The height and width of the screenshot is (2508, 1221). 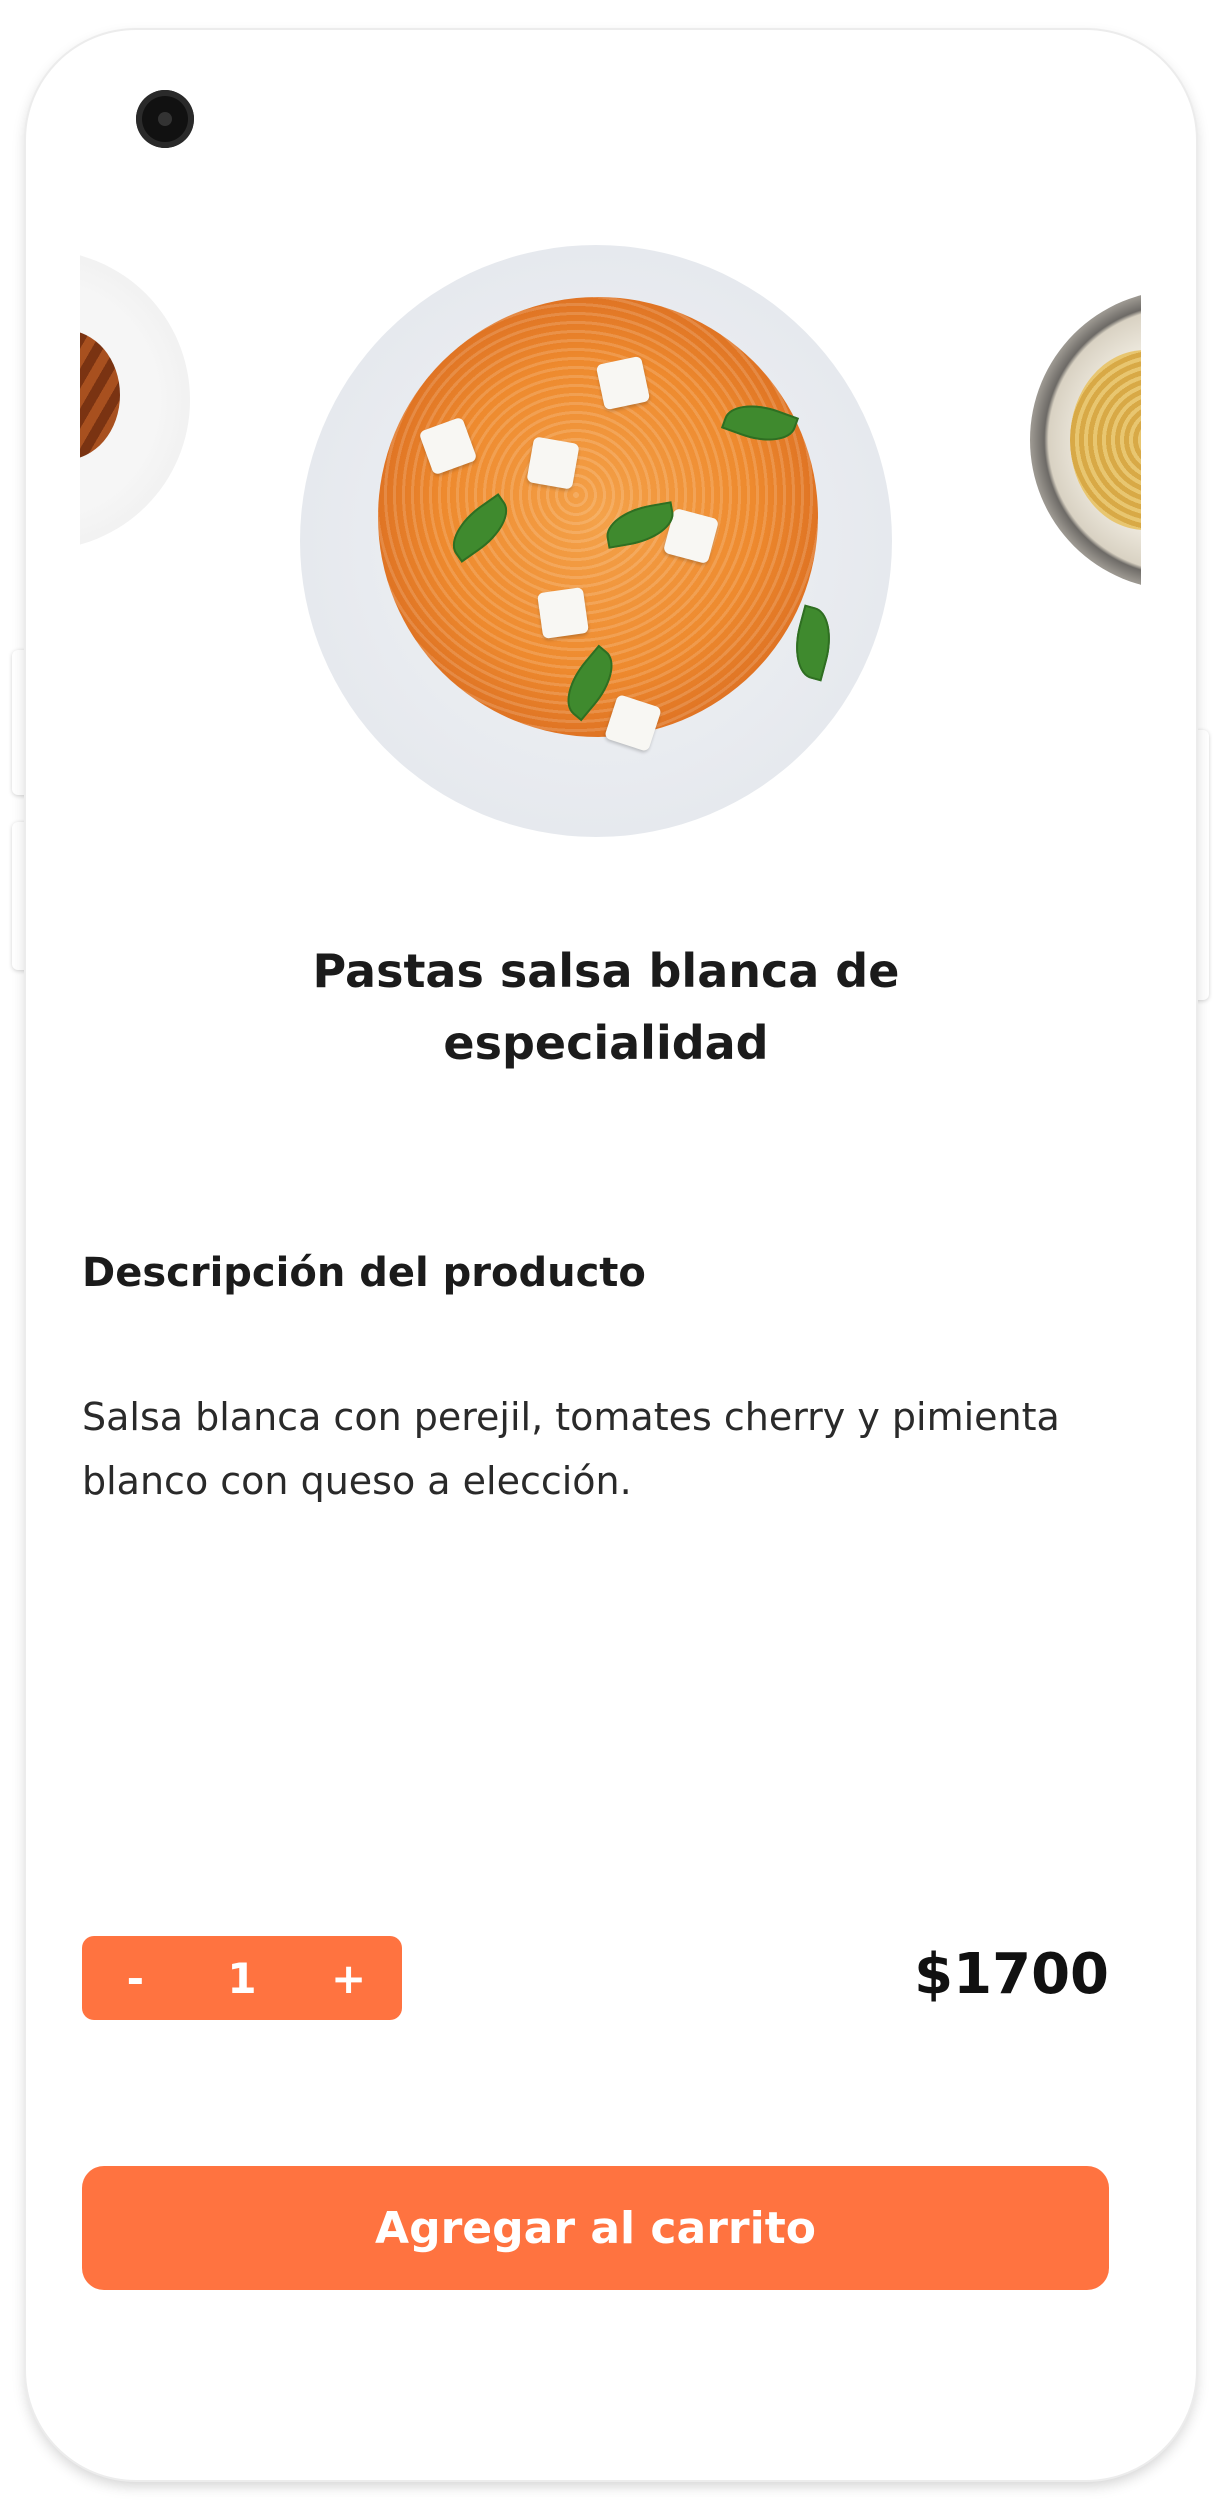 What do you see at coordinates (165, 119) in the screenshot?
I see `front-camera-icon` at bounding box center [165, 119].